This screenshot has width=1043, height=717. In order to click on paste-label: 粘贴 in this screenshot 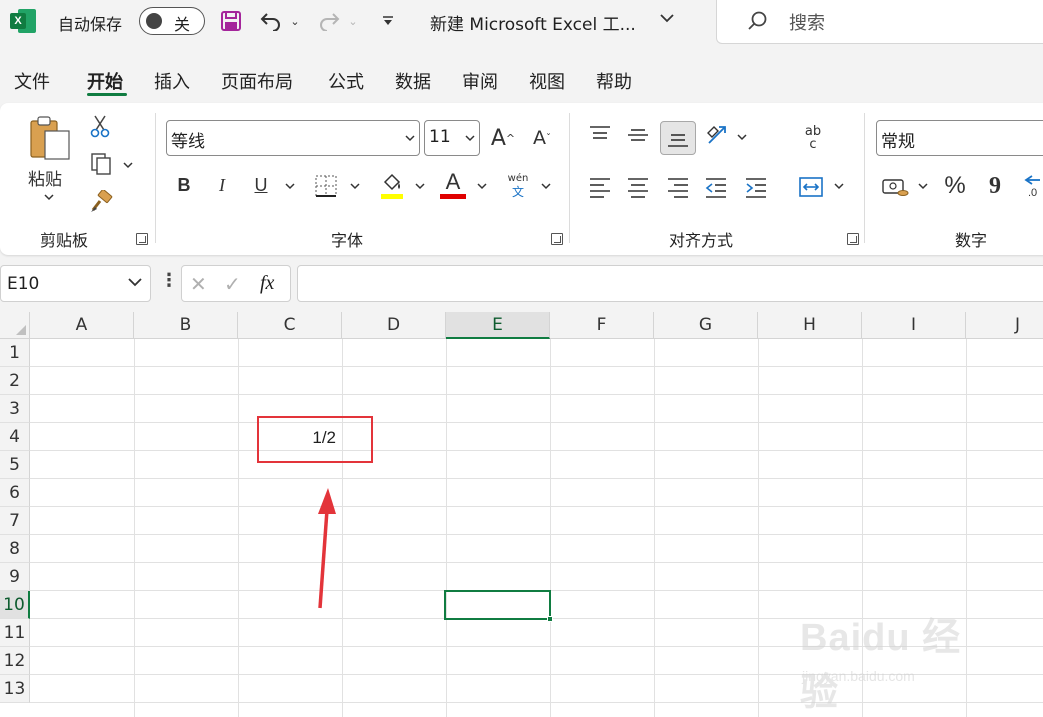, I will do `click(45, 177)`.